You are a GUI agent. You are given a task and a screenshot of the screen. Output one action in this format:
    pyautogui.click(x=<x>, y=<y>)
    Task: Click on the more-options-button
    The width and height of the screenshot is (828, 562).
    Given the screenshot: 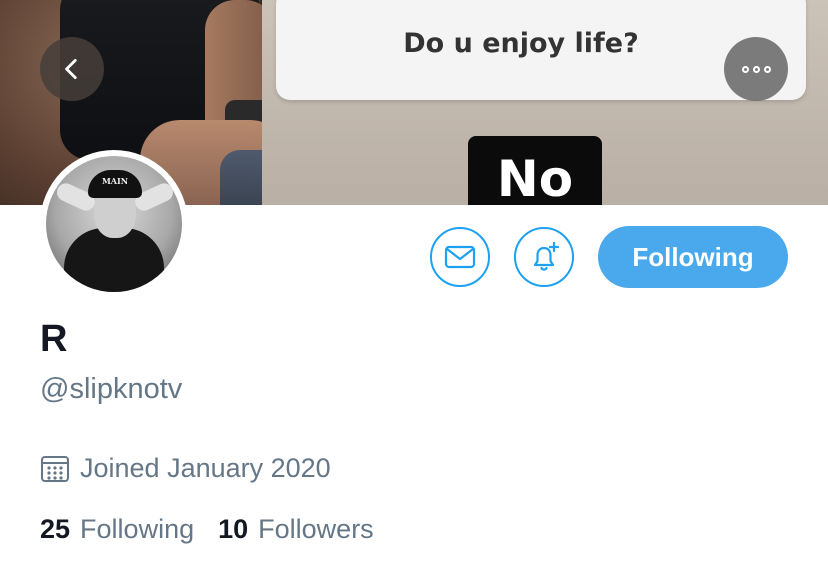 What is the action you would take?
    pyautogui.click(x=756, y=69)
    